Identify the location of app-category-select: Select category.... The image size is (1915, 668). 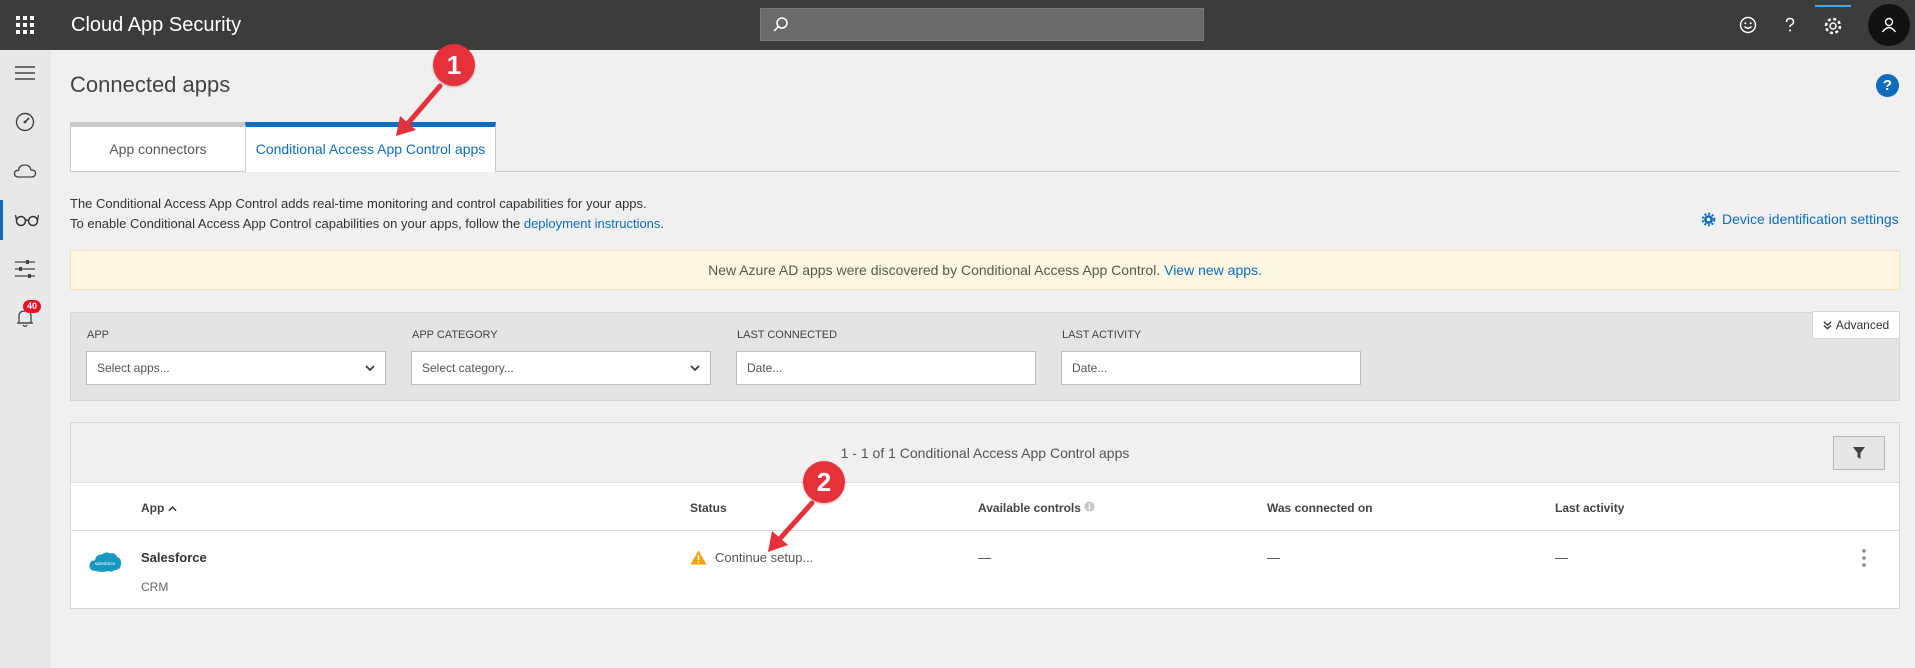
(561, 368).